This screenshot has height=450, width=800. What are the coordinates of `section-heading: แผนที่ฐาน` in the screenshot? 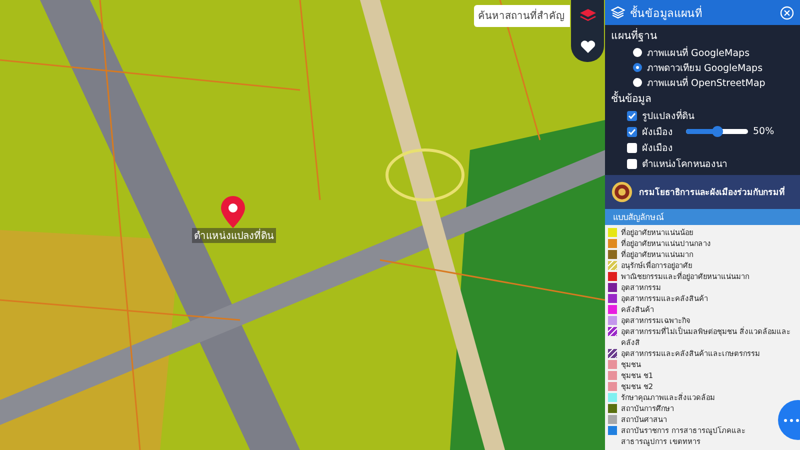 It's located at (634, 35).